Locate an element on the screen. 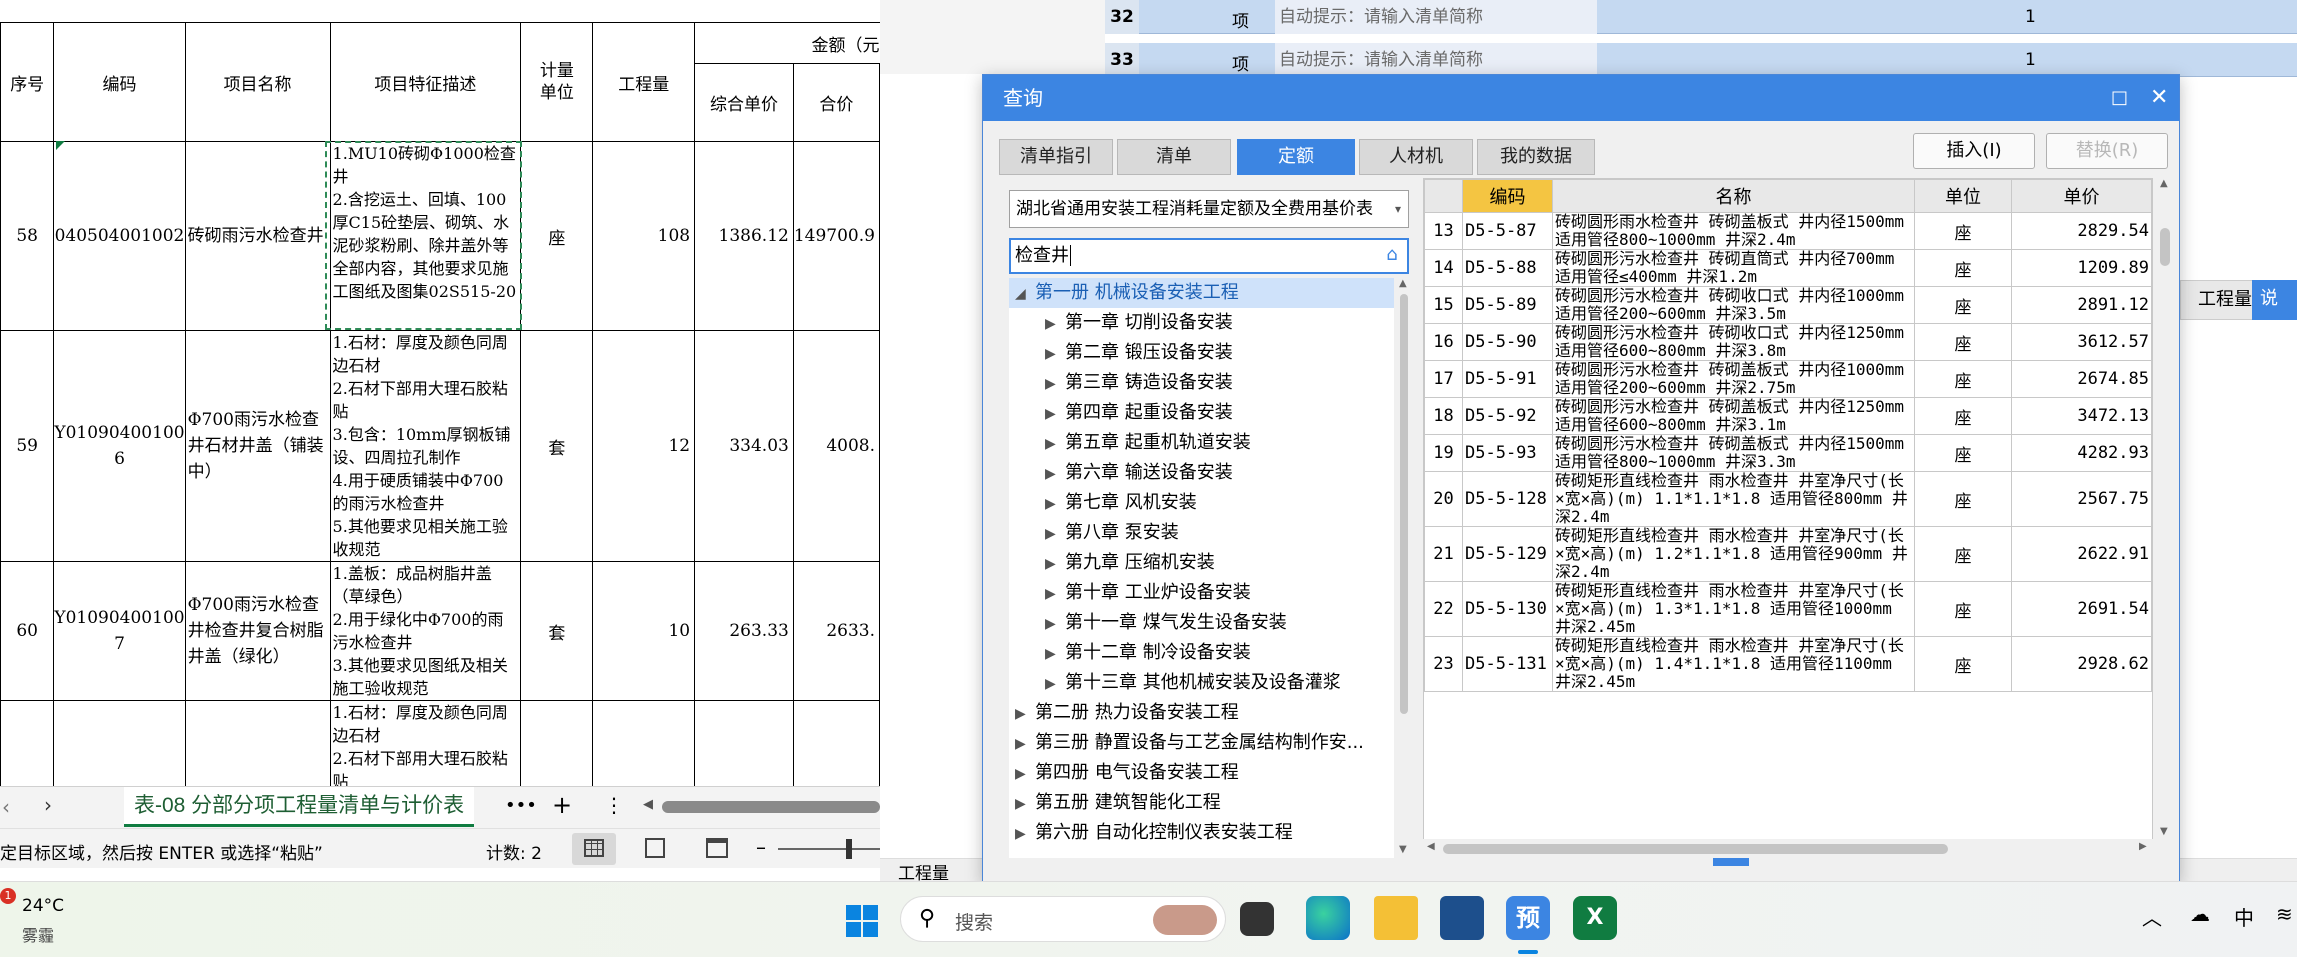 The height and width of the screenshot is (957, 2297). edge-browser-icon is located at coordinates (1328, 918).